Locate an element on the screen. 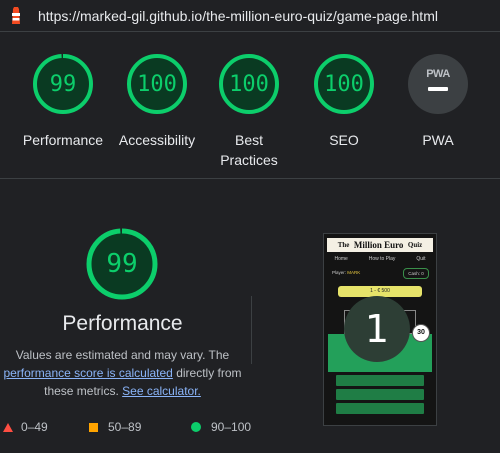 This screenshot has width=500, height=453. pwa-badge-text: PWA is located at coordinates (438, 74).